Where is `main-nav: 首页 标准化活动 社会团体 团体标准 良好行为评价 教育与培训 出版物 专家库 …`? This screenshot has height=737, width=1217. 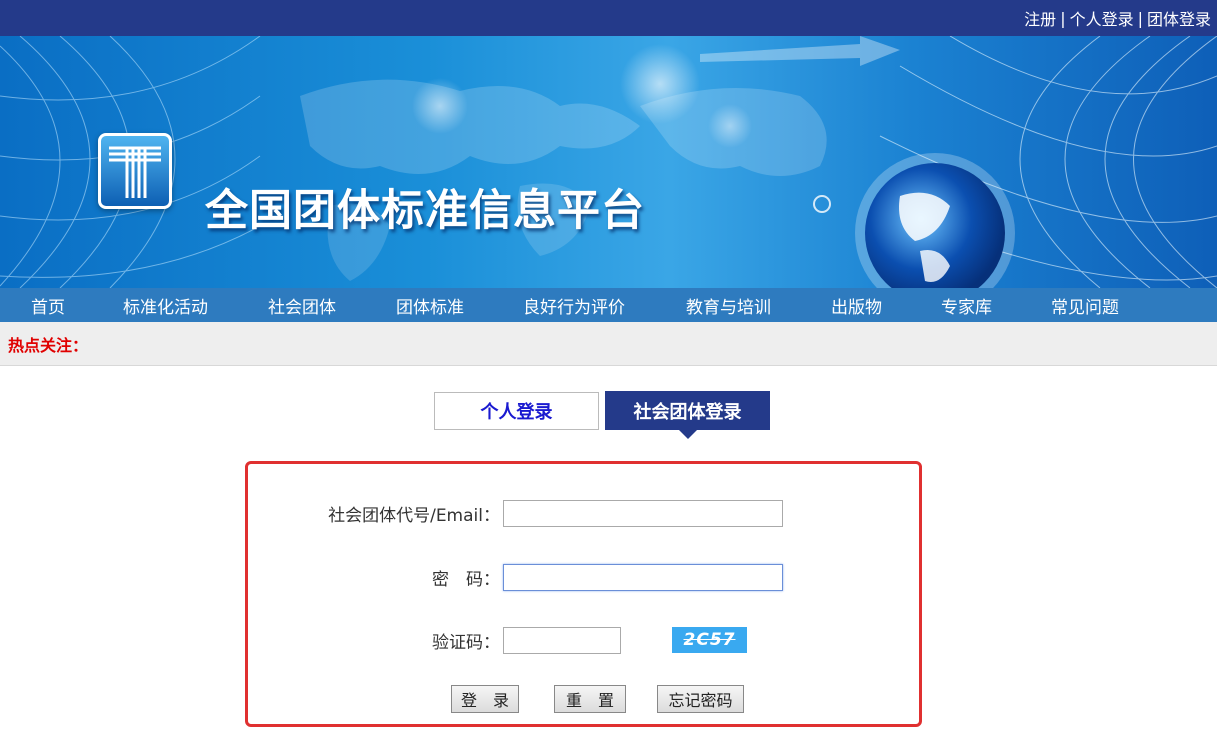 main-nav: 首页 标准化活动 社会团体 团体标准 良好行为评价 教育与培训 出版物 专家库 … is located at coordinates (608, 305).